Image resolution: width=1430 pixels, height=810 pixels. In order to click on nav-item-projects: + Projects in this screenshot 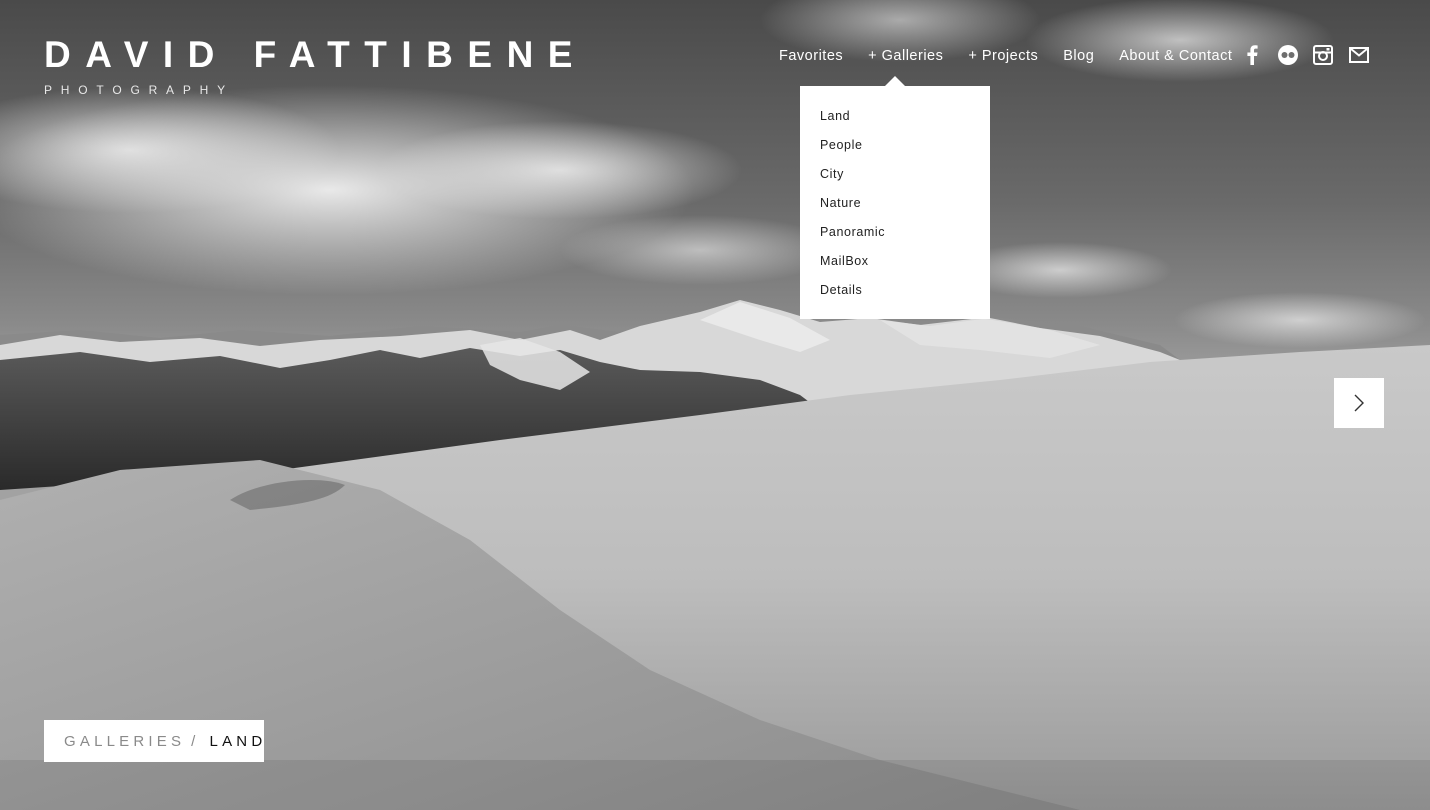, I will do `click(1003, 56)`.